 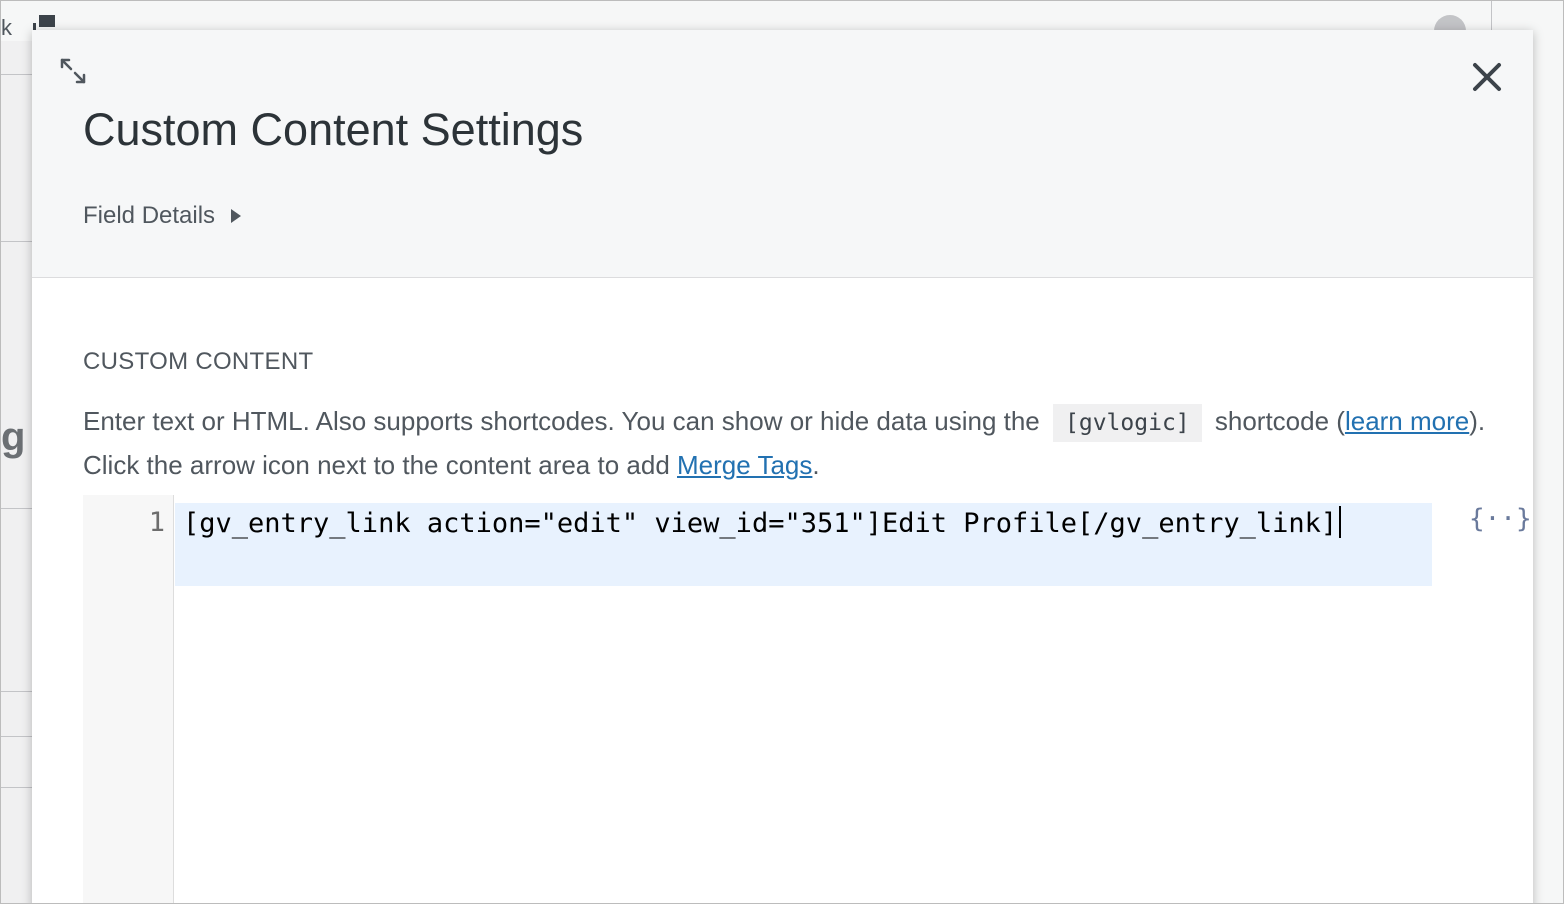 I want to click on learn-more-link: learn more, so click(x=1407, y=421).